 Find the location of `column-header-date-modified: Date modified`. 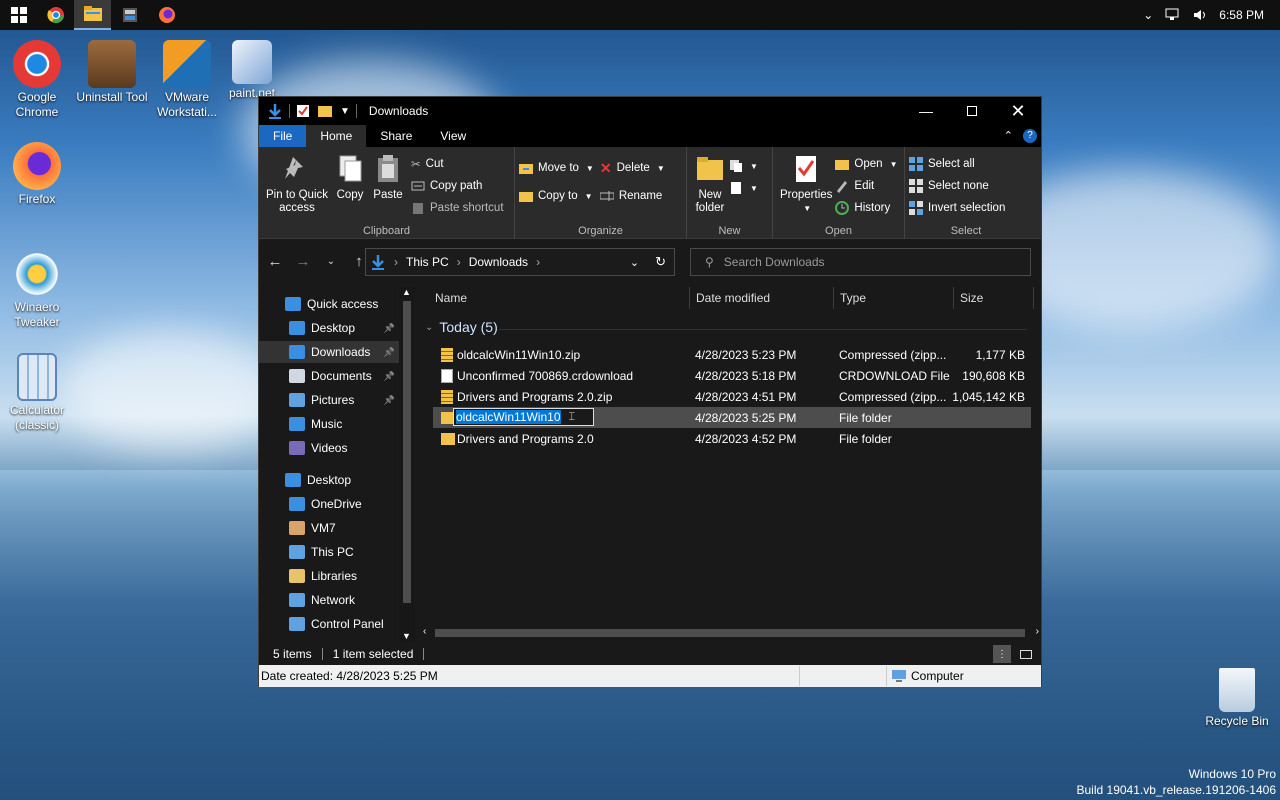

column-header-date-modified: Date modified is located at coordinates (733, 298).